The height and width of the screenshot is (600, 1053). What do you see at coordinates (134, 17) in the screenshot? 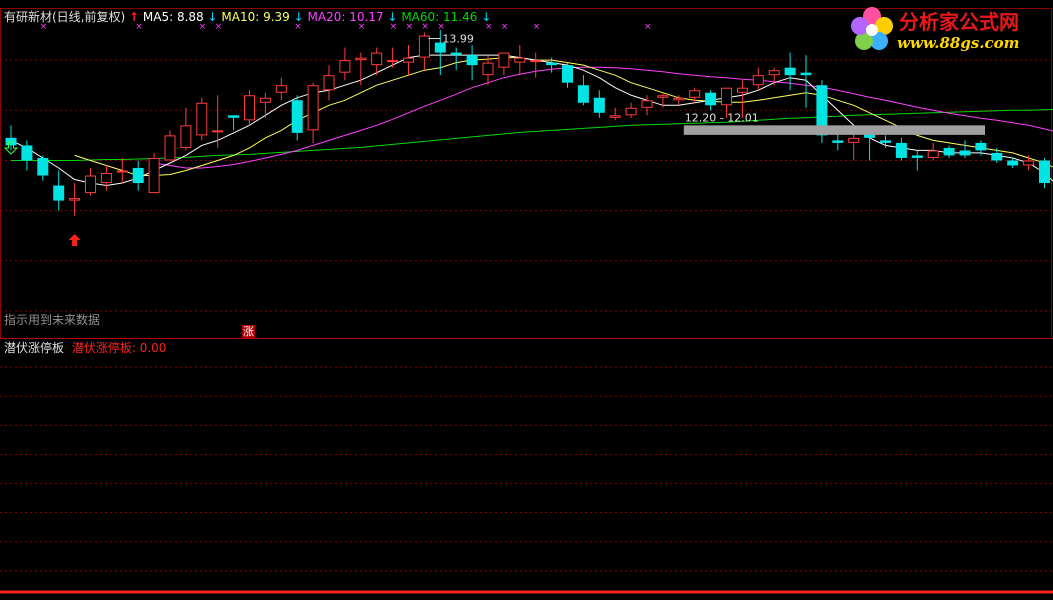
I see `up-arrow-icon: ↑` at bounding box center [134, 17].